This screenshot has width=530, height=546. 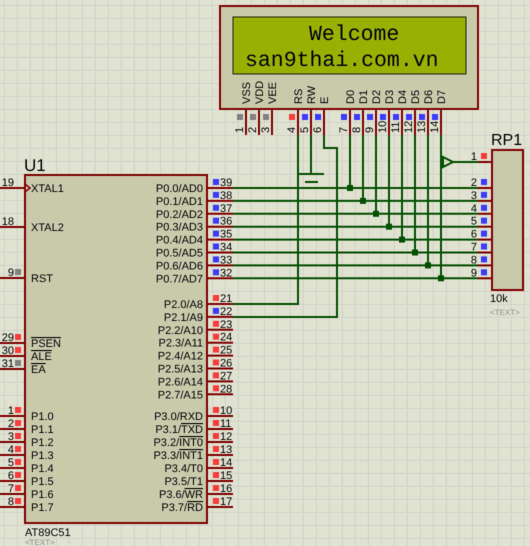 What do you see at coordinates (226, 260) in the screenshot?
I see `pin-number: 33` at bounding box center [226, 260].